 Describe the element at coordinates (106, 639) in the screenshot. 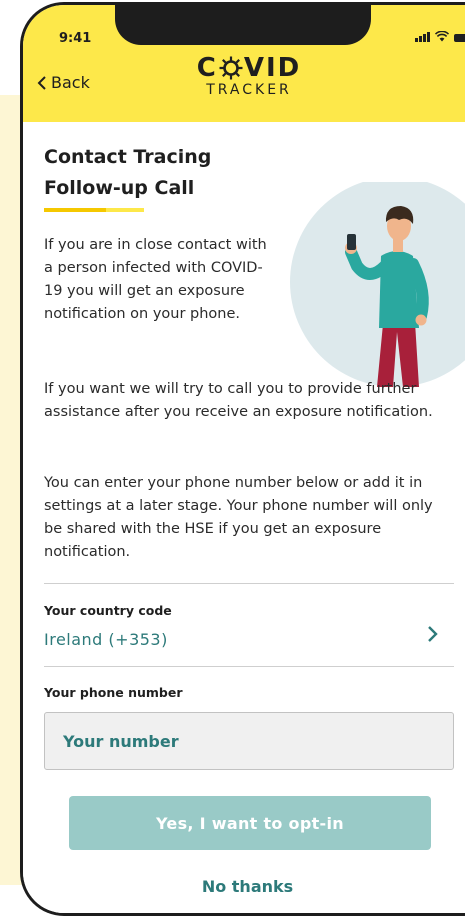

I see `country-code-value: Ireland (+353)` at that location.